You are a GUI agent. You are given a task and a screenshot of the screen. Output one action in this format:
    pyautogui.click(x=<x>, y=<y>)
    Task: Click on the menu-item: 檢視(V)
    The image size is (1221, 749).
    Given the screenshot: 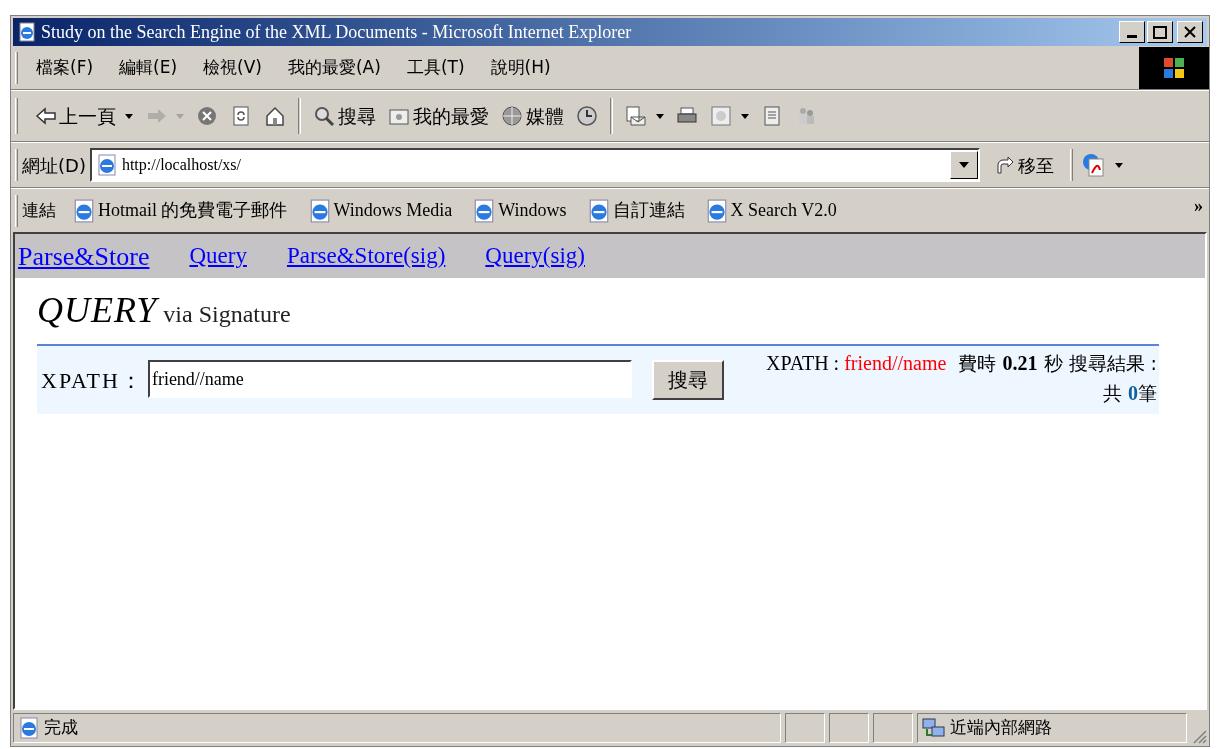 What is the action you would take?
    pyautogui.click(x=232, y=67)
    